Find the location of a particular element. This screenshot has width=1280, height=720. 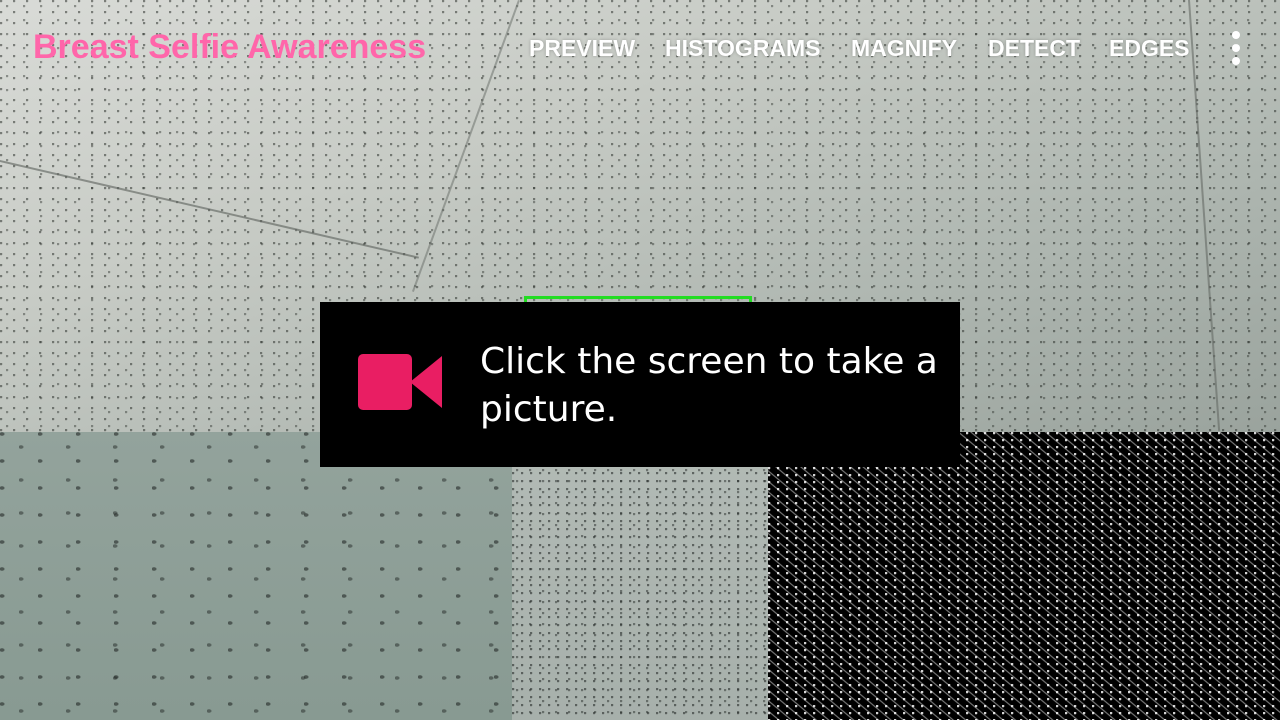

video-camera-body is located at coordinates (385, 382).